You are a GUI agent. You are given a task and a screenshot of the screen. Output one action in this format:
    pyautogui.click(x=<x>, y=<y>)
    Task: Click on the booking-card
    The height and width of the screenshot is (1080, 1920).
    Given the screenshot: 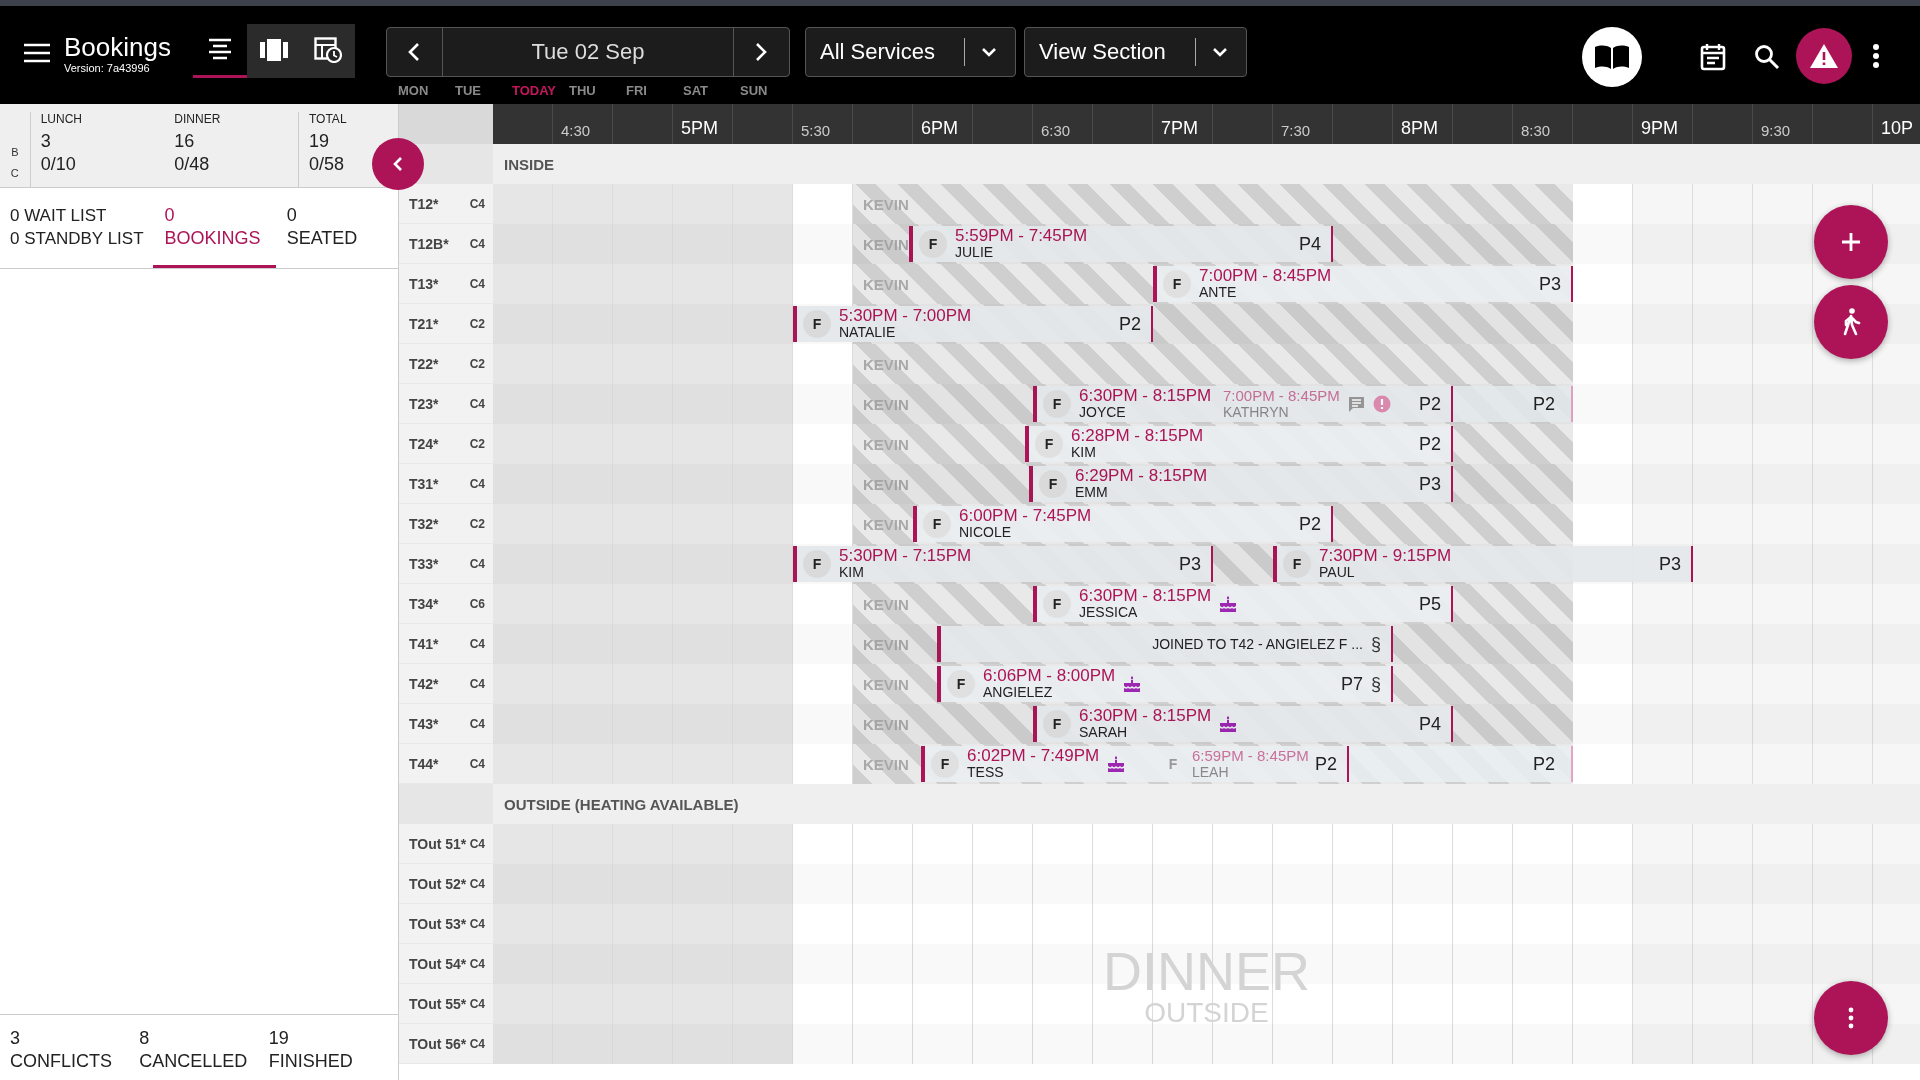 What is the action you would take?
    pyautogui.click(x=1513, y=404)
    